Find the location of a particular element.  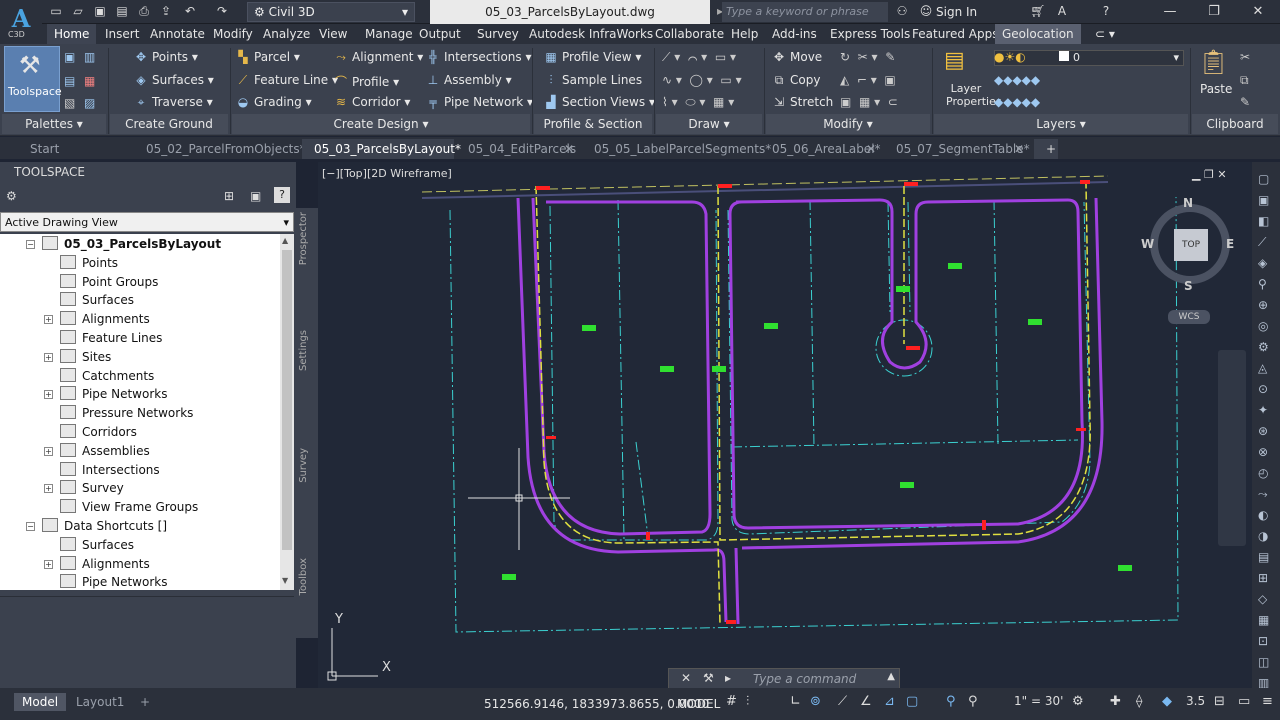

tree-item-pipe-networks: Pipe Networks is located at coordinates (113, 581).